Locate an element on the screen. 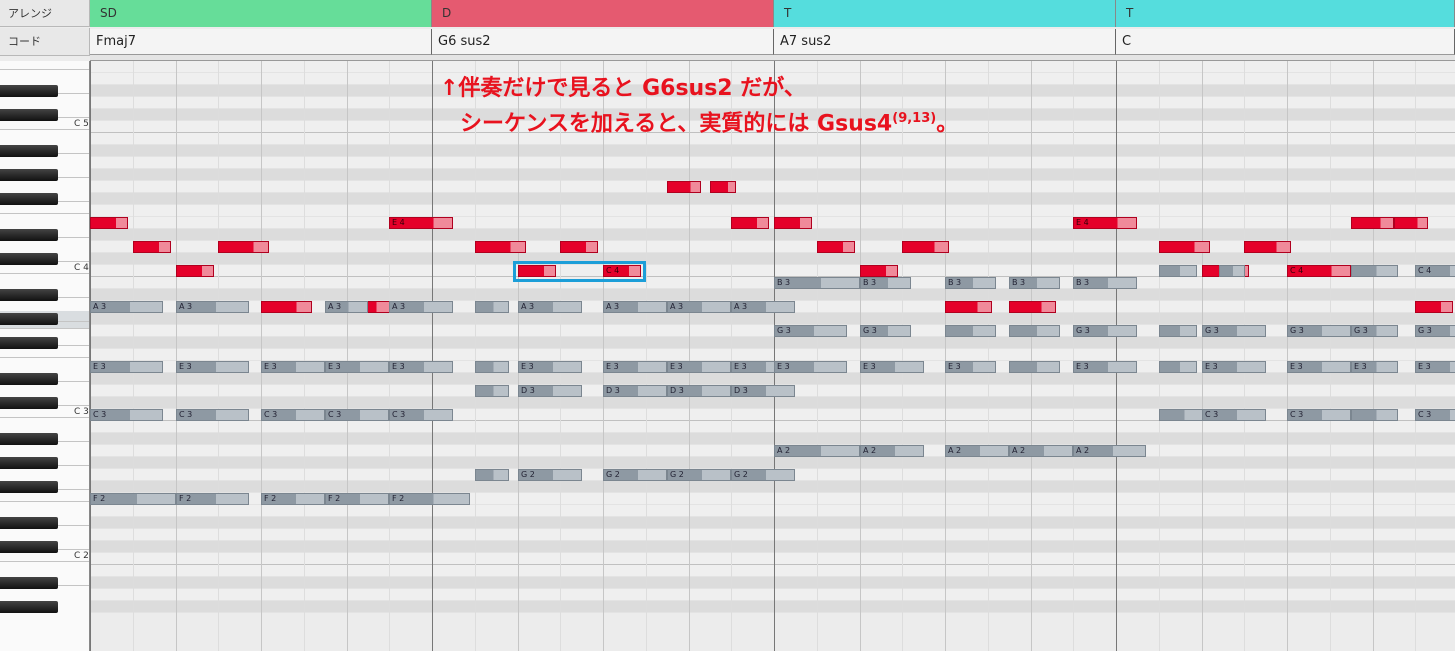  chord-block-1: G6 sus2 is located at coordinates (603, 42).